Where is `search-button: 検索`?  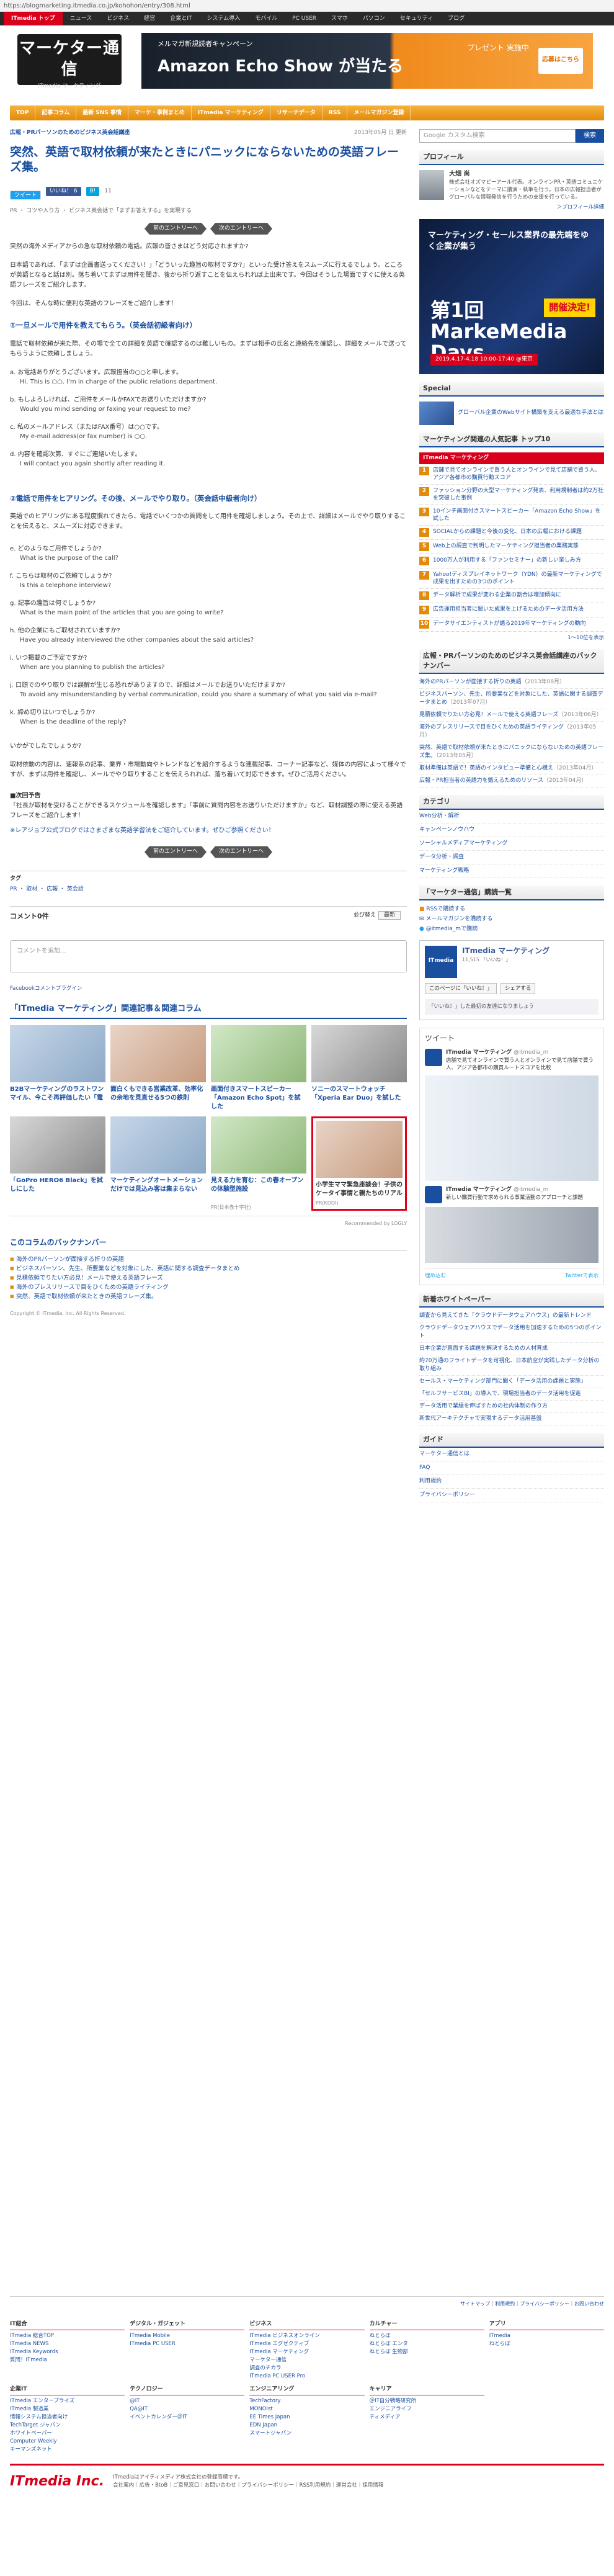
search-button: 検索 is located at coordinates (590, 136).